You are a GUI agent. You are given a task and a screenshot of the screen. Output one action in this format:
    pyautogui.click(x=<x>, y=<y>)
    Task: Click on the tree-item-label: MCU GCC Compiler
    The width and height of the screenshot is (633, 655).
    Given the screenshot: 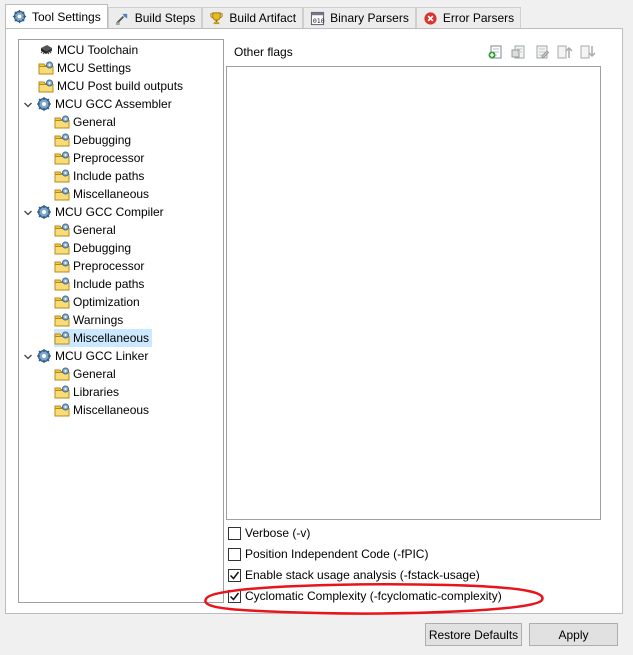 What is the action you would take?
    pyautogui.click(x=109, y=212)
    